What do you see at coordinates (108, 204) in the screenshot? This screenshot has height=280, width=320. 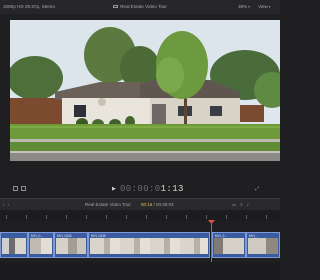 I see `timeline-project-title: Real Estate Video Tour` at bounding box center [108, 204].